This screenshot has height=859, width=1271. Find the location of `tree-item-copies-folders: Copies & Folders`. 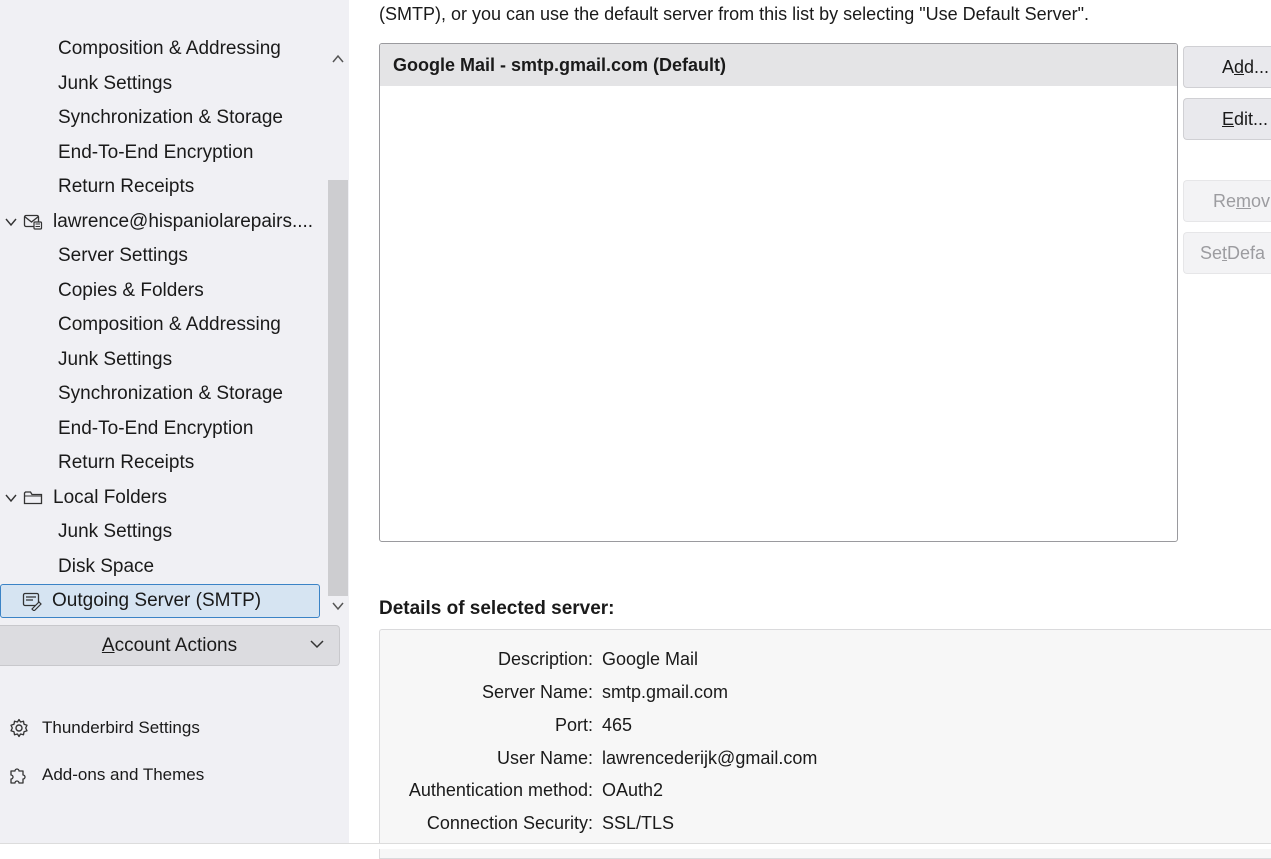

tree-item-copies-folders: Copies & Folders is located at coordinates (163, 291).